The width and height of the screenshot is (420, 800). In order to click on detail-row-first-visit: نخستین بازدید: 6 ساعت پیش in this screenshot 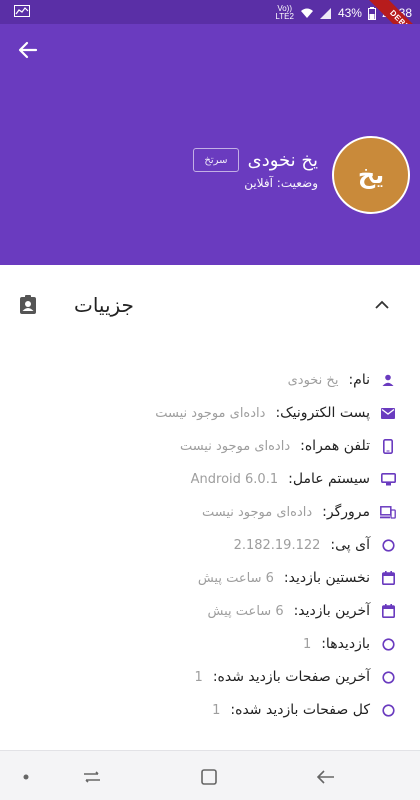, I will do `click(297, 578)`.